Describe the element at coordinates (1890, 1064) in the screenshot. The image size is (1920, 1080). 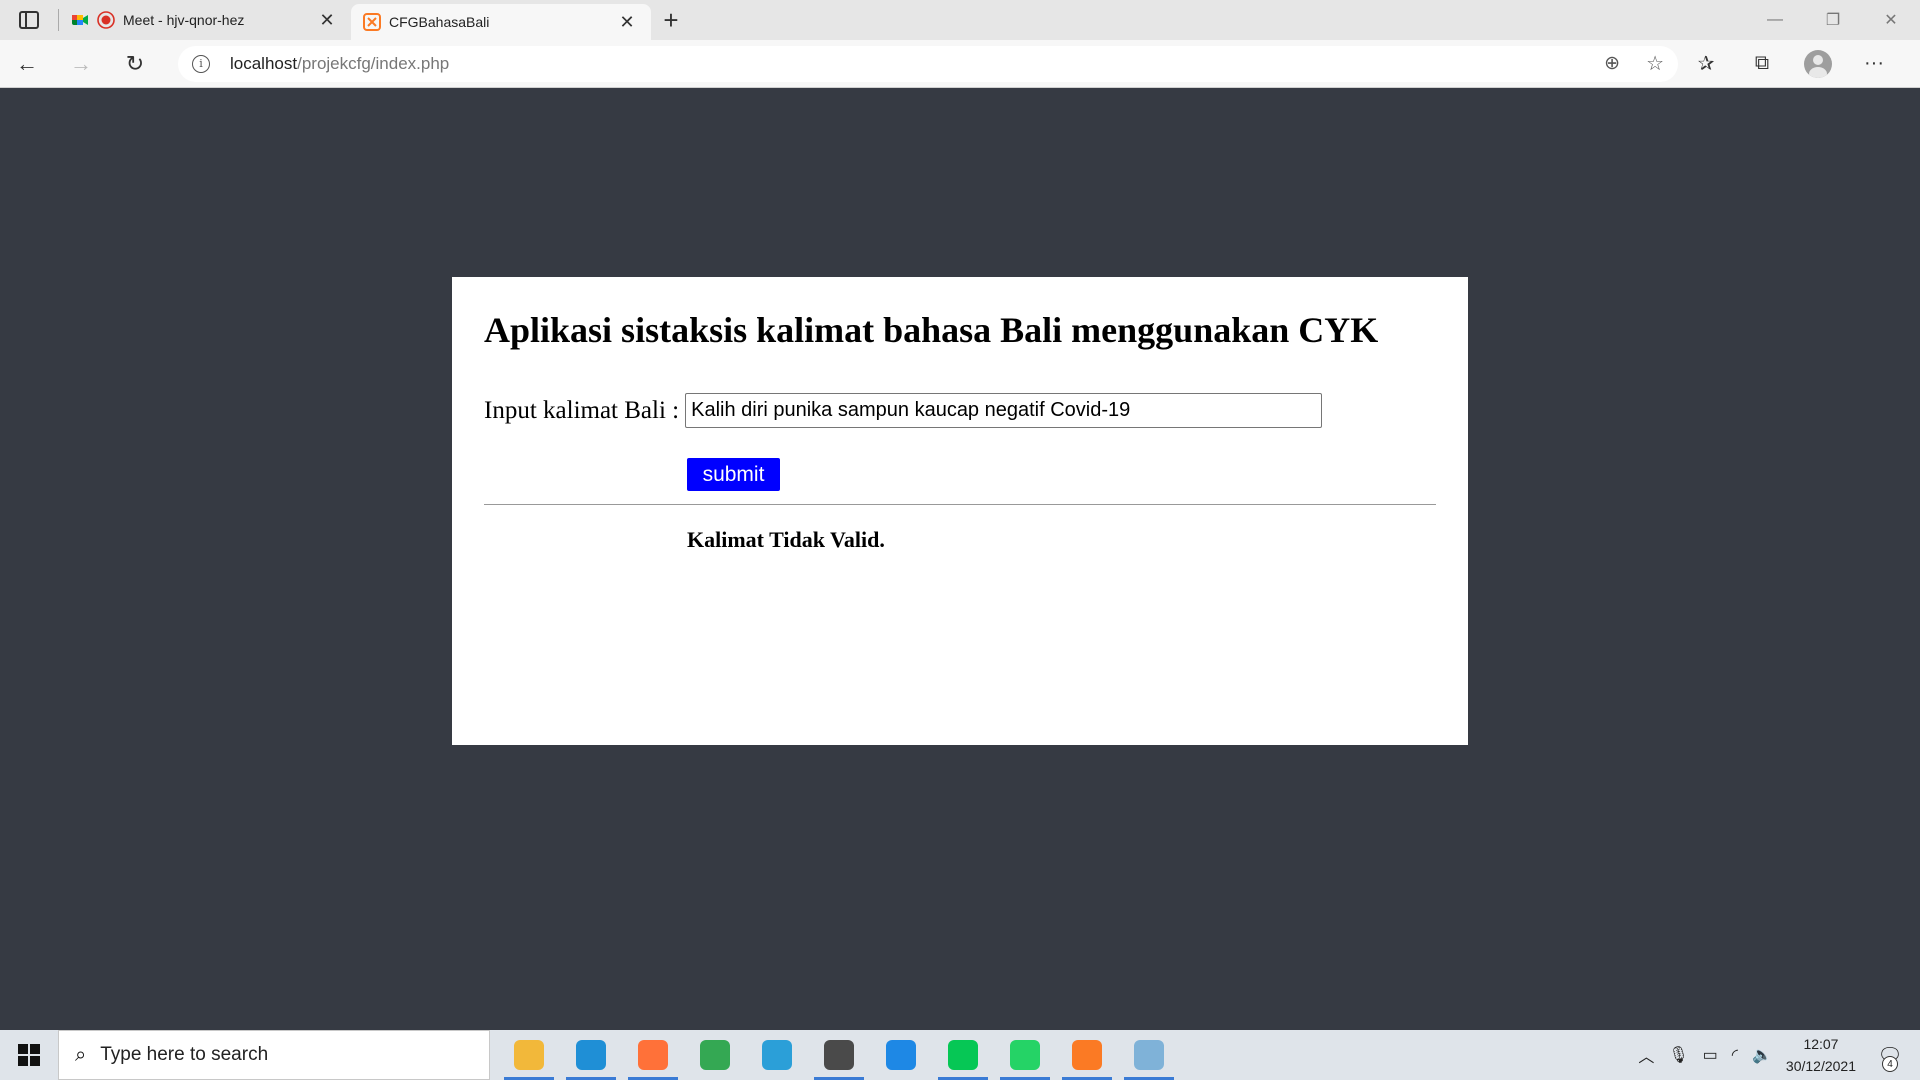
I see `notification-badge: 4` at that location.